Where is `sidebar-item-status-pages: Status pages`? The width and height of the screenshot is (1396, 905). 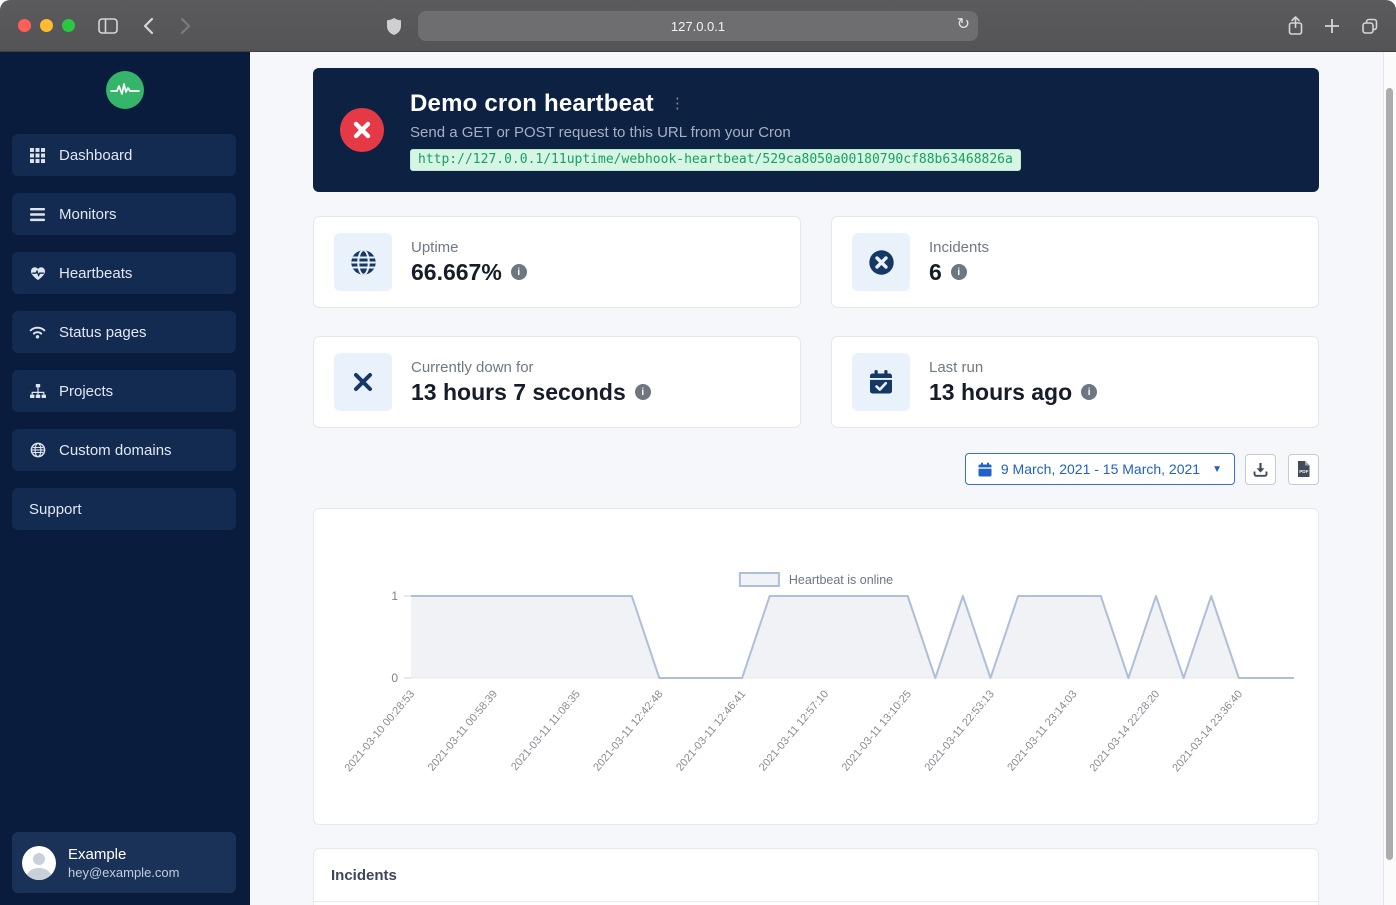 sidebar-item-status-pages: Status pages is located at coordinates (124, 332).